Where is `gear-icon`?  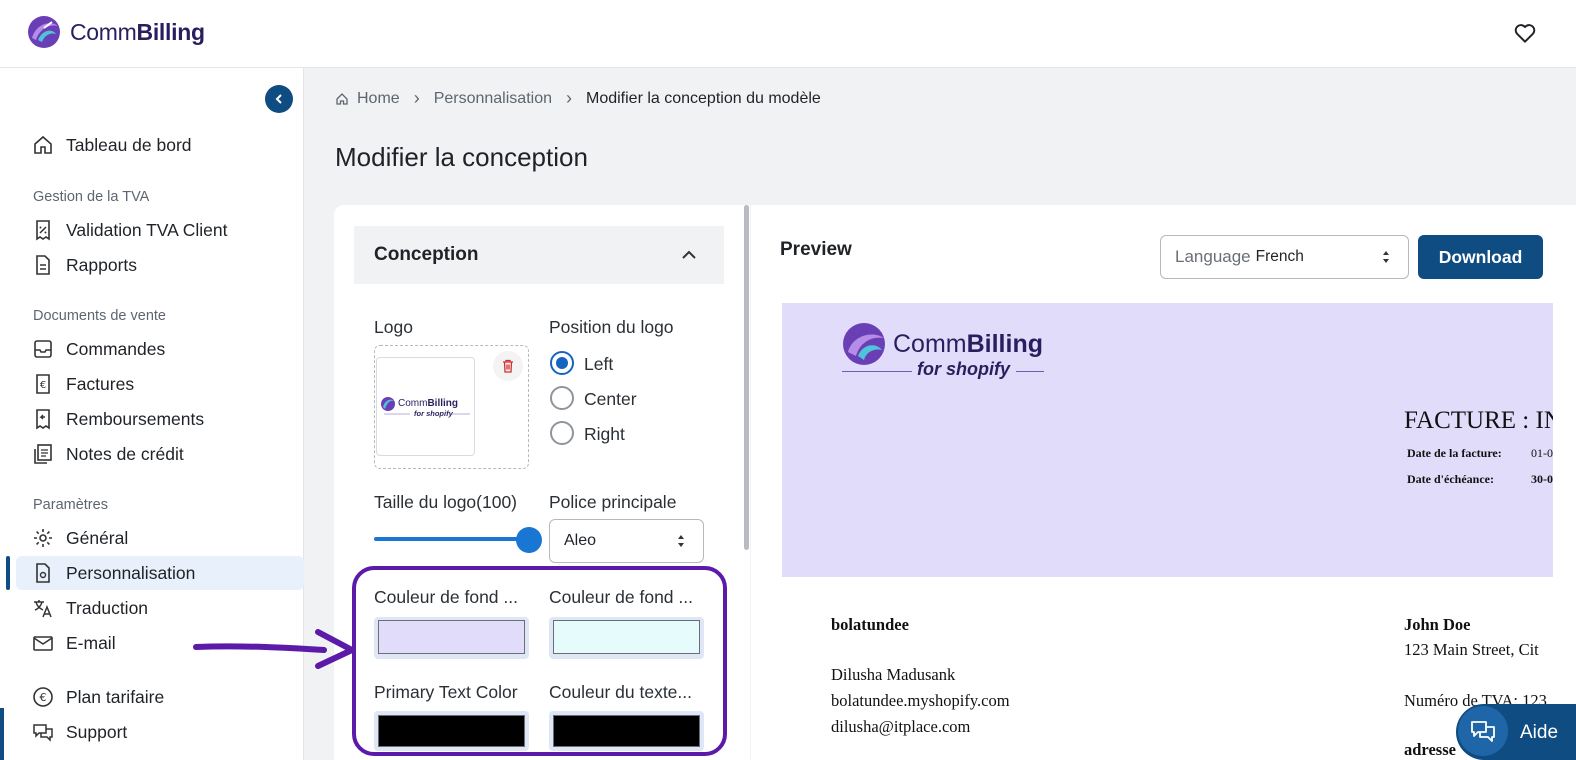 gear-icon is located at coordinates (43, 538).